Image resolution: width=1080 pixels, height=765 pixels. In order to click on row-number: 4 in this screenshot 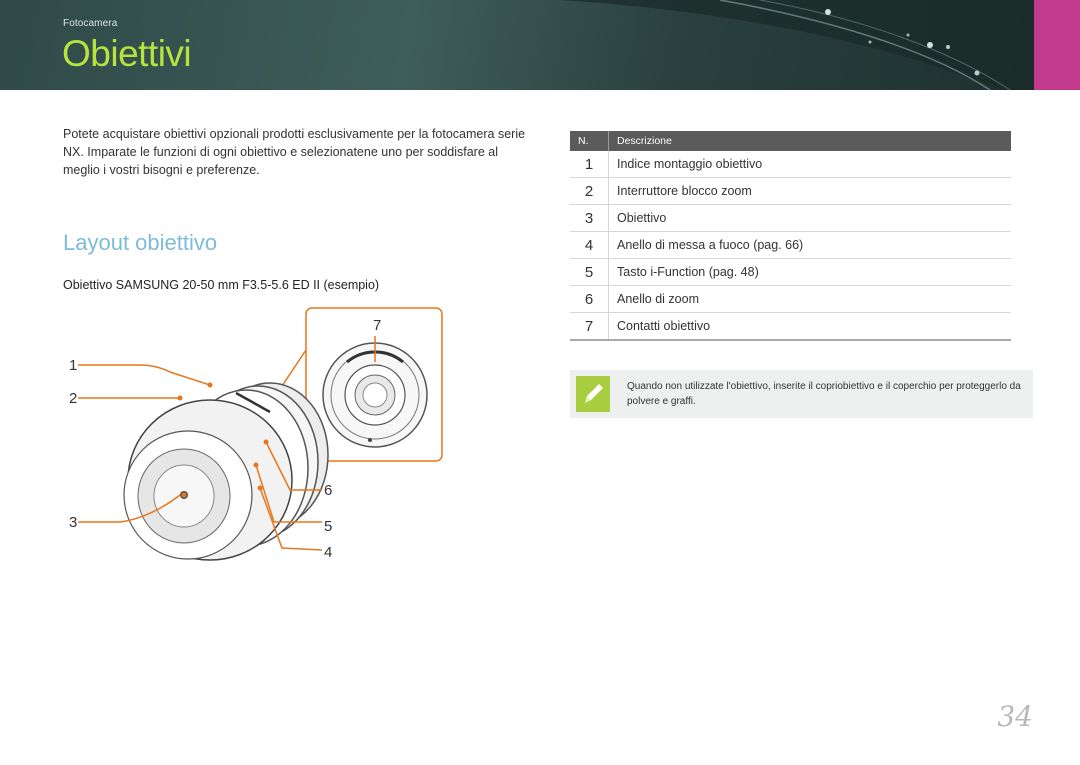, I will do `click(589, 245)`.